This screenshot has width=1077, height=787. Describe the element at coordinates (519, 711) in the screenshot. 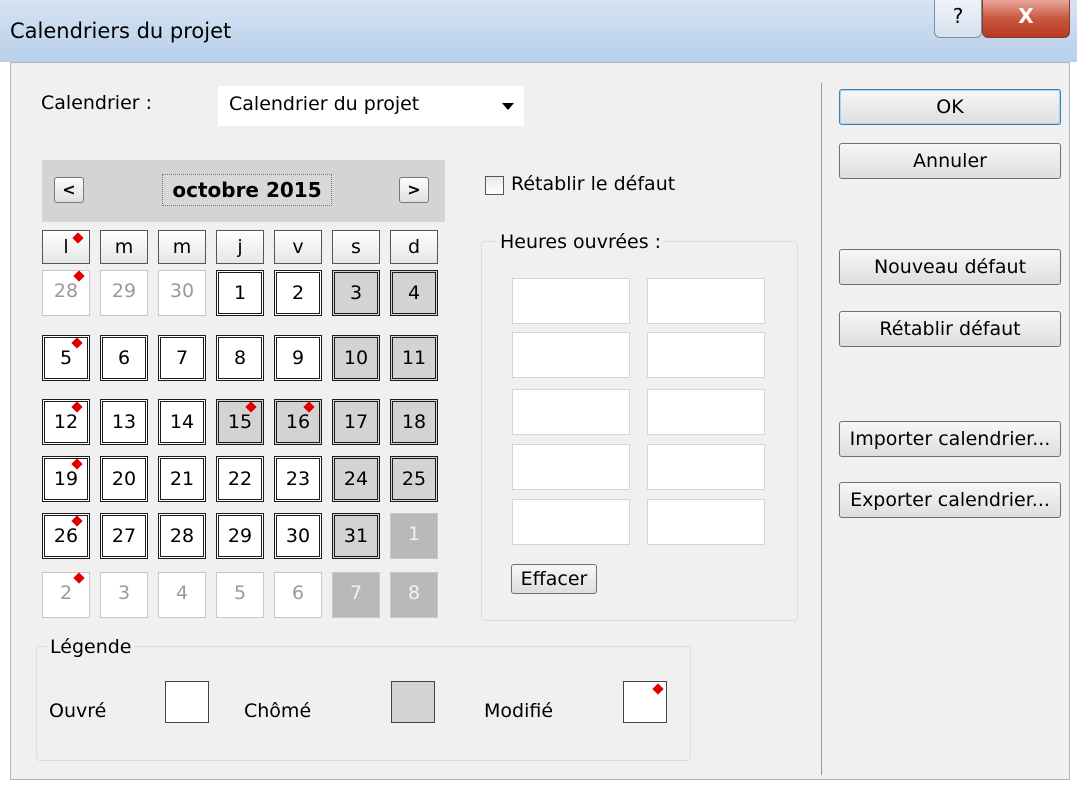

I see `legend-modified-label: Modifié` at that location.